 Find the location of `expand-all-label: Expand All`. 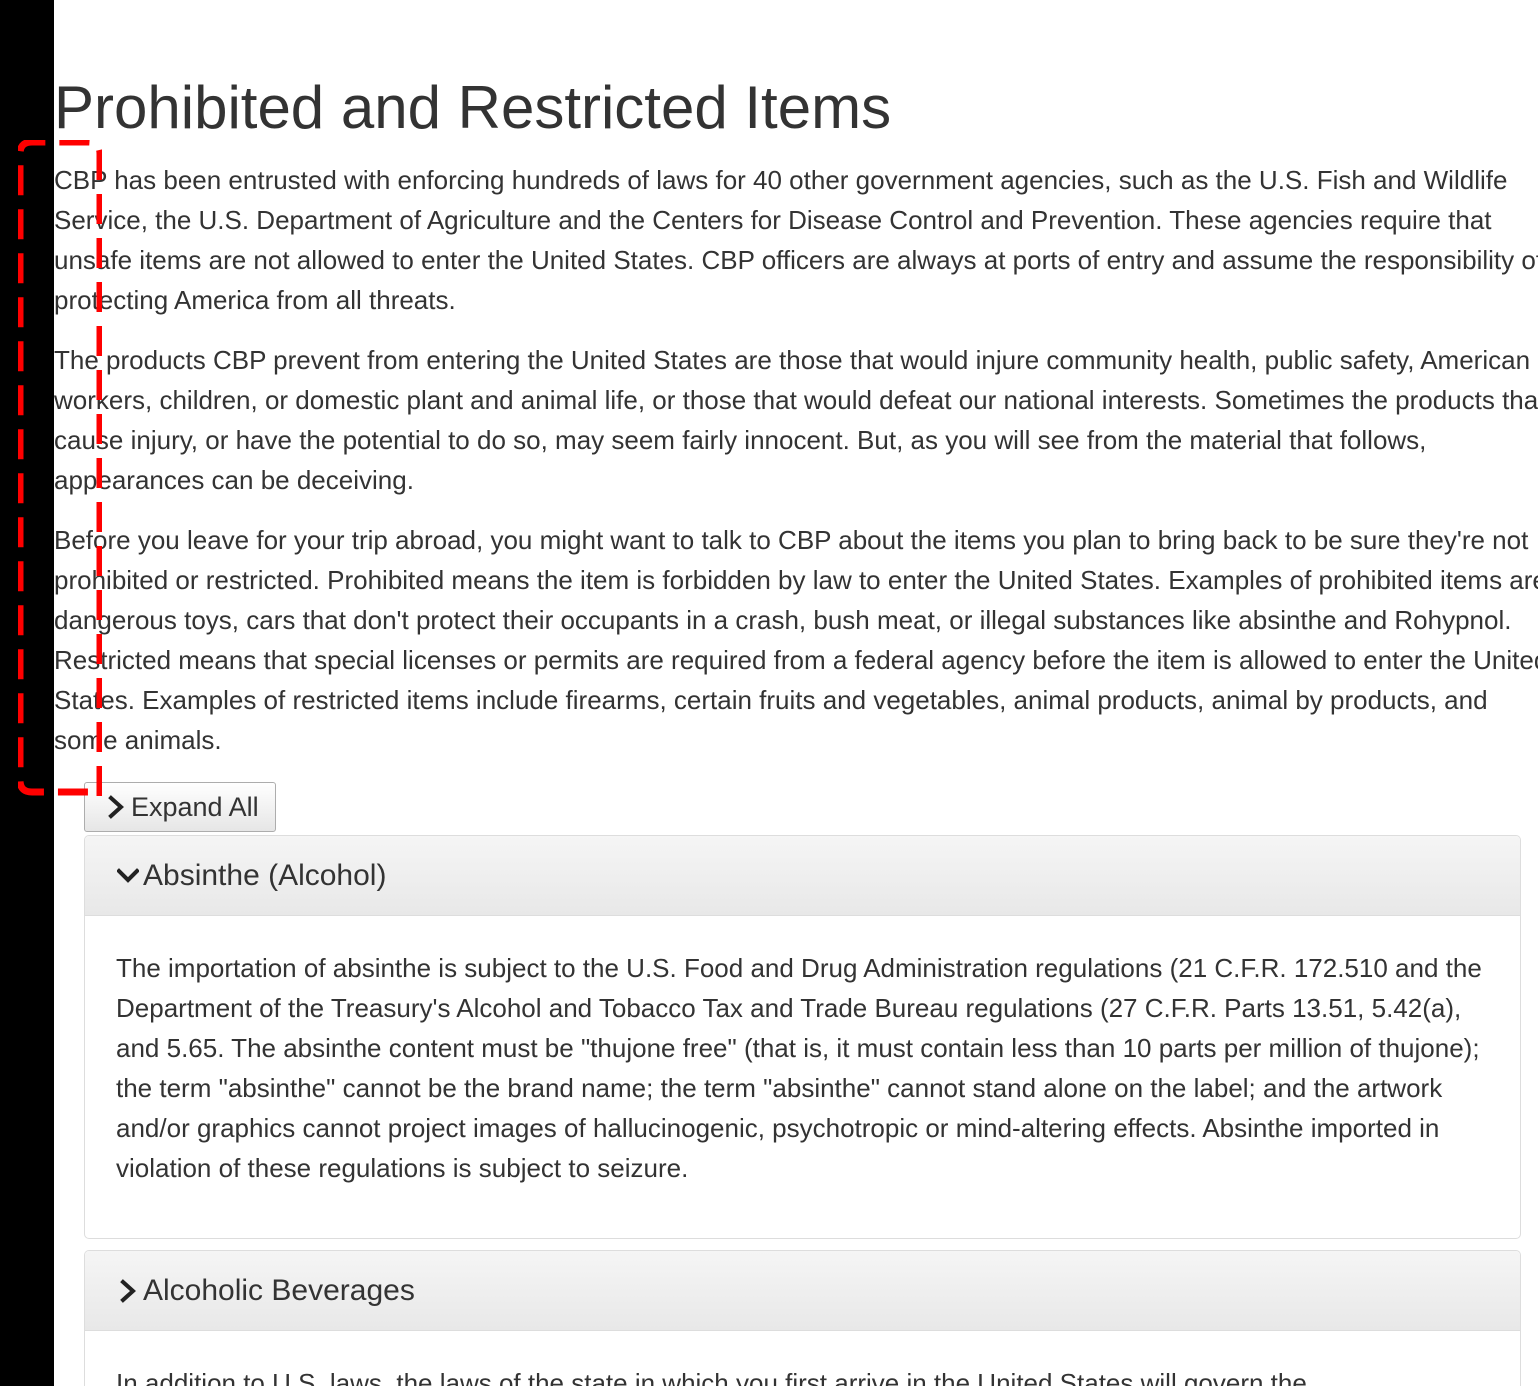

expand-all-label: Expand All is located at coordinates (195, 806).